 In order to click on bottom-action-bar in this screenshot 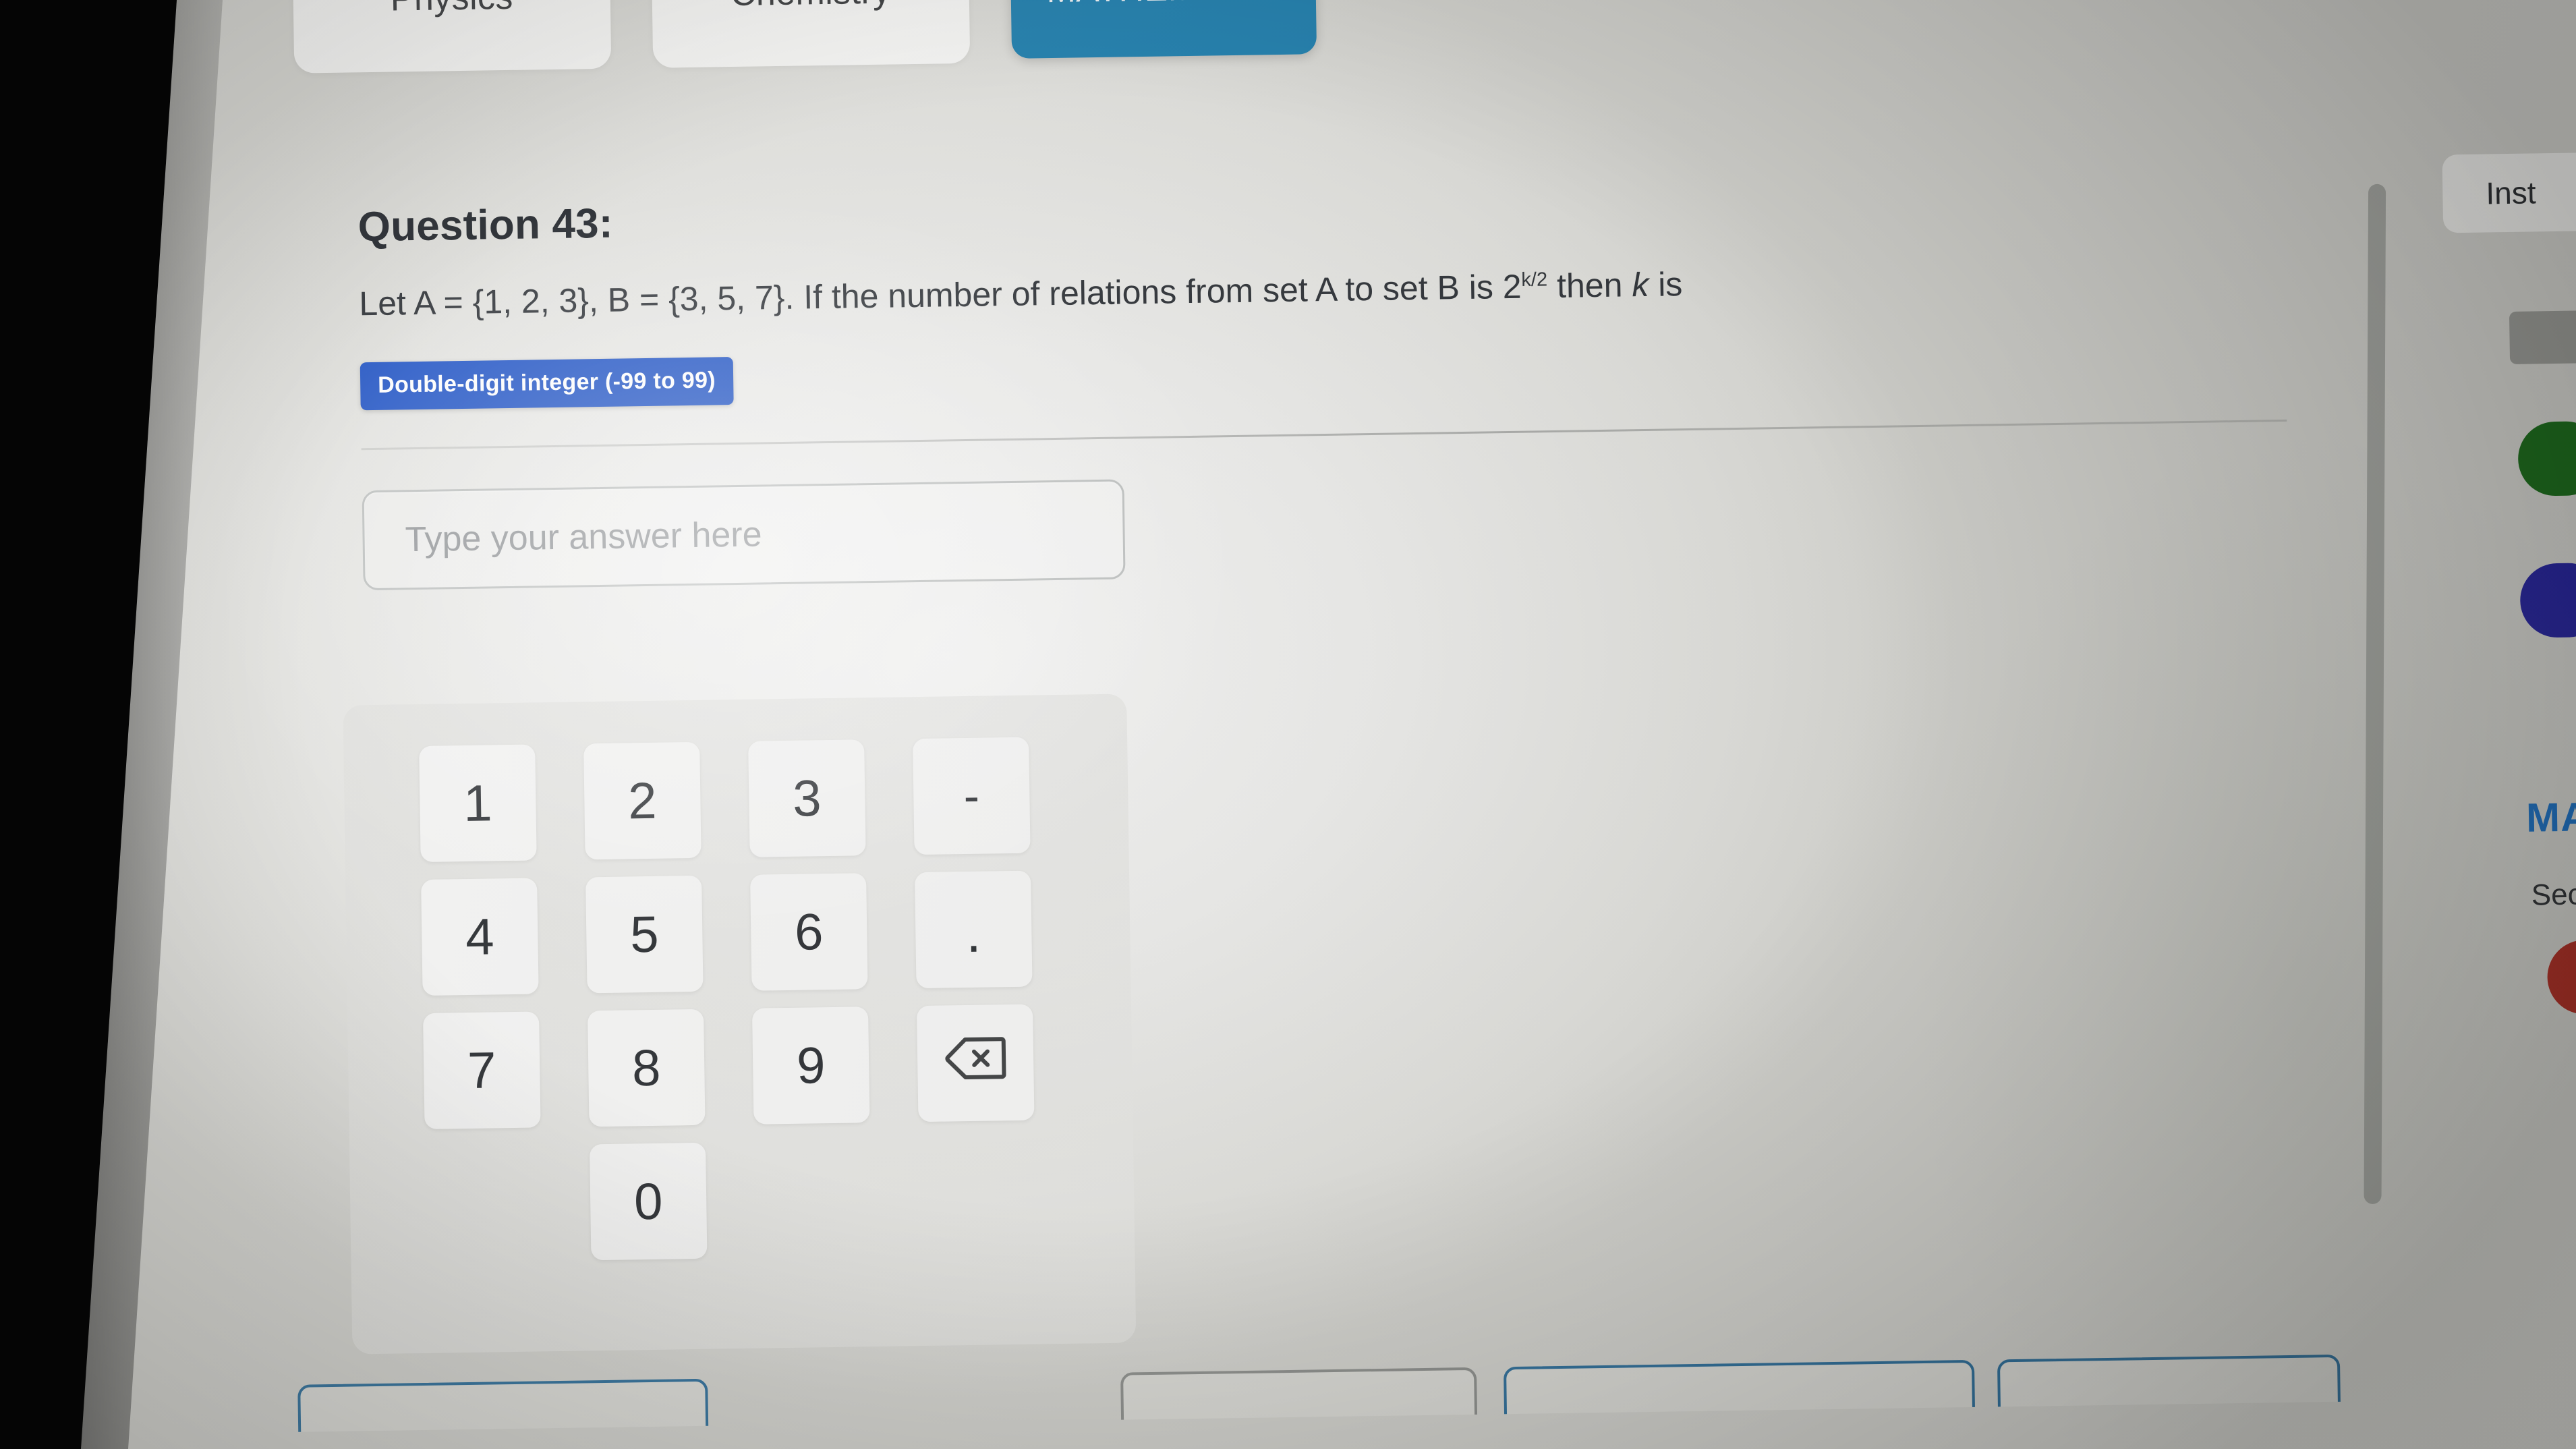, I will do `click(1278, 1391)`.